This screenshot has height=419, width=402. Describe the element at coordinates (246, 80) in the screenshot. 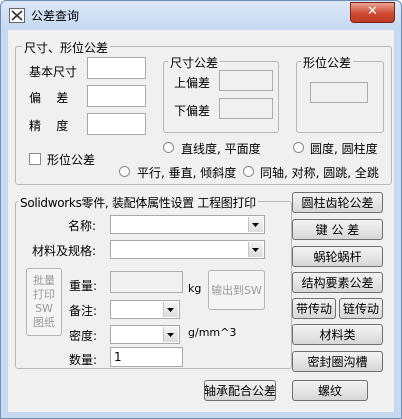

I see `upper-deviation-field` at that location.